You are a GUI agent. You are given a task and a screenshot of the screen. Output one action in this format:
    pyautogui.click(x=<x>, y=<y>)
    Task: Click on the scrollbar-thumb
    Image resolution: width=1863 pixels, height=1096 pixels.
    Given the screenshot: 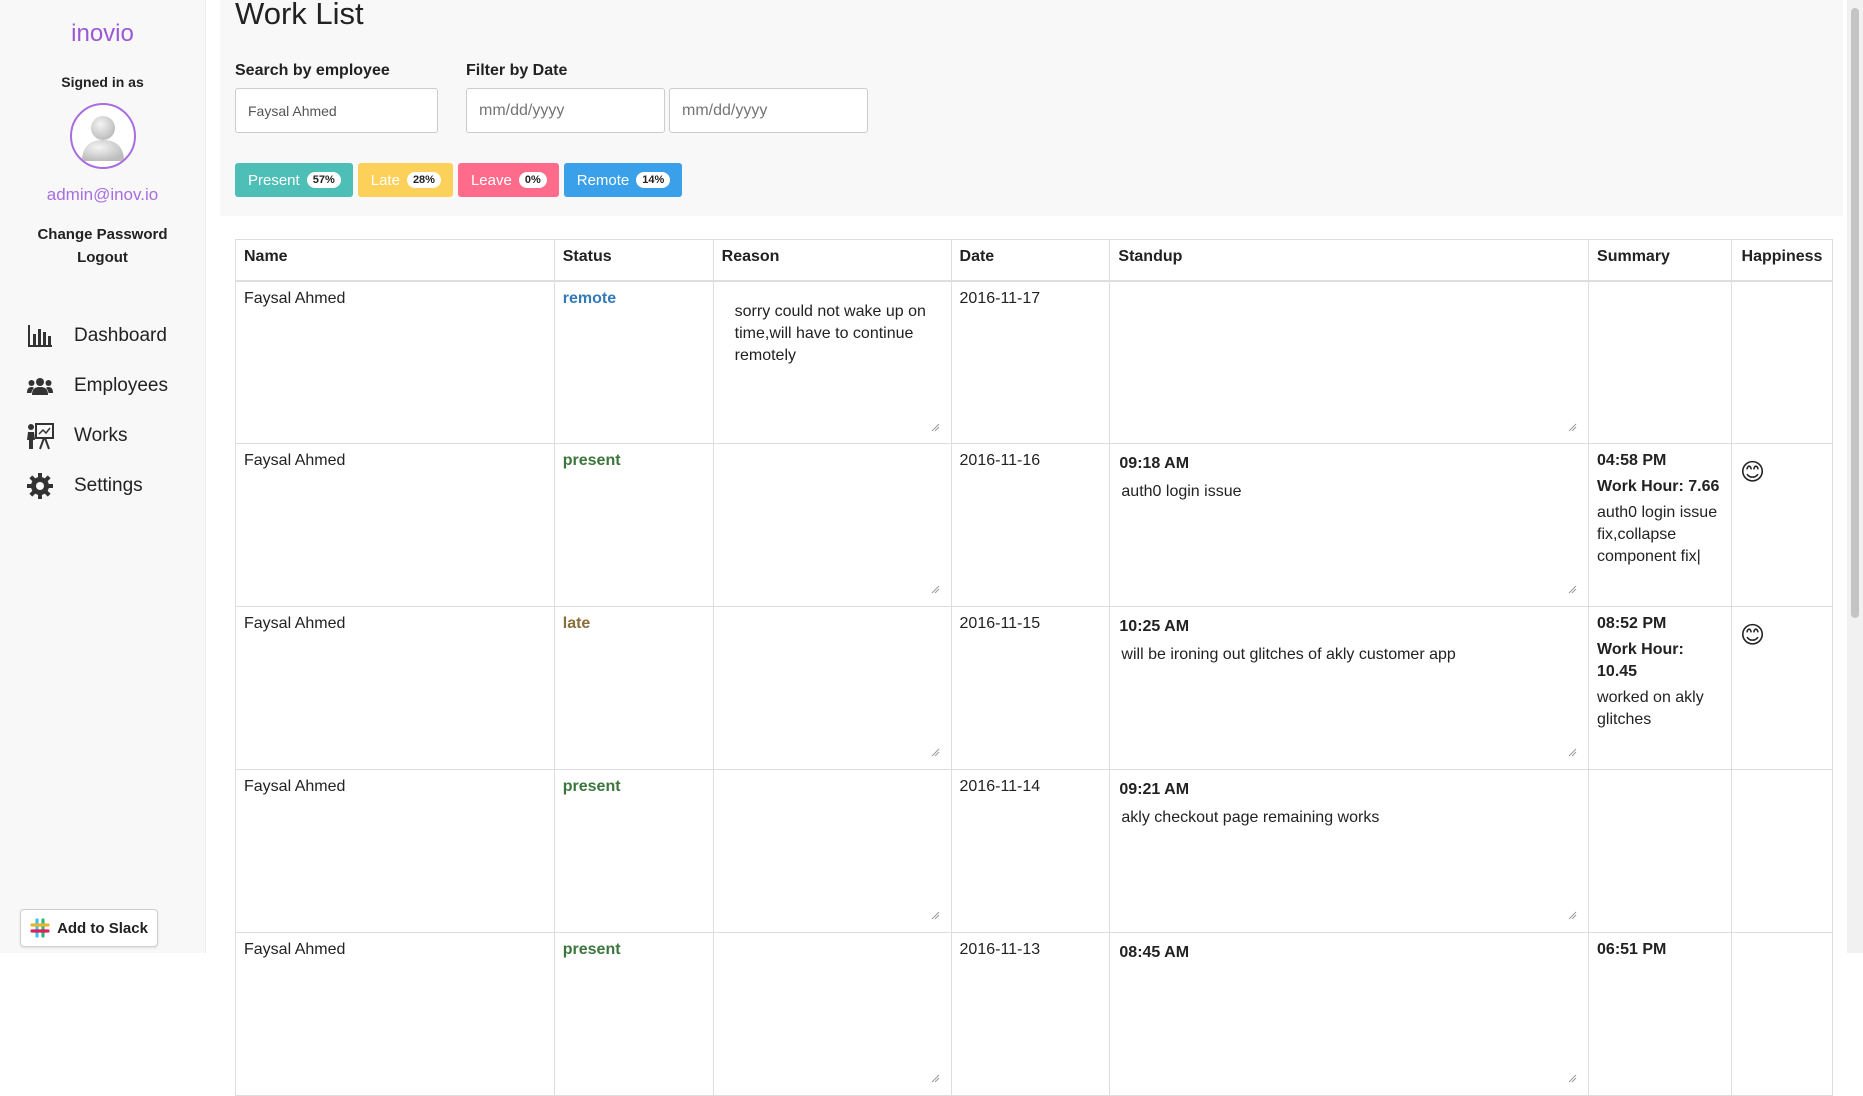 What is the action you would take?
    pyautogui.click(x=1855, y=313)
    